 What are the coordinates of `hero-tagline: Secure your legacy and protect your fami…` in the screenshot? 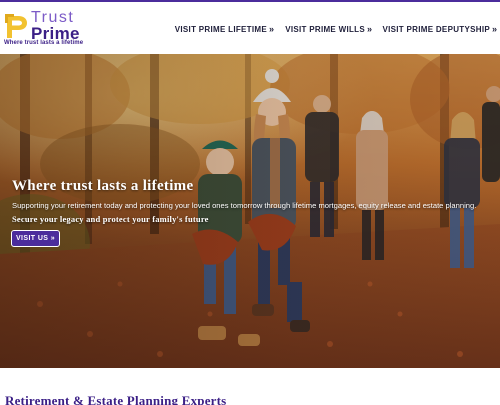 It's located at (110, 219).